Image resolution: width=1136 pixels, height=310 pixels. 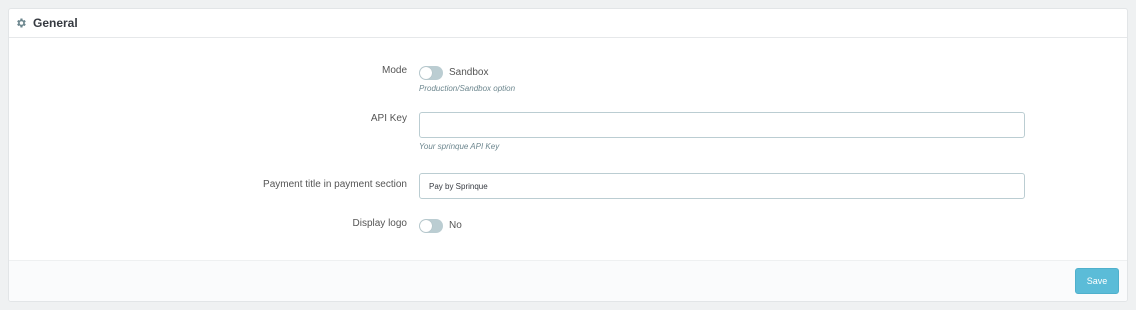 What do you see at coordinates (388, 118) in the screenshot?
I see `api-key-label: API Key` at bounding box center [388, 118].